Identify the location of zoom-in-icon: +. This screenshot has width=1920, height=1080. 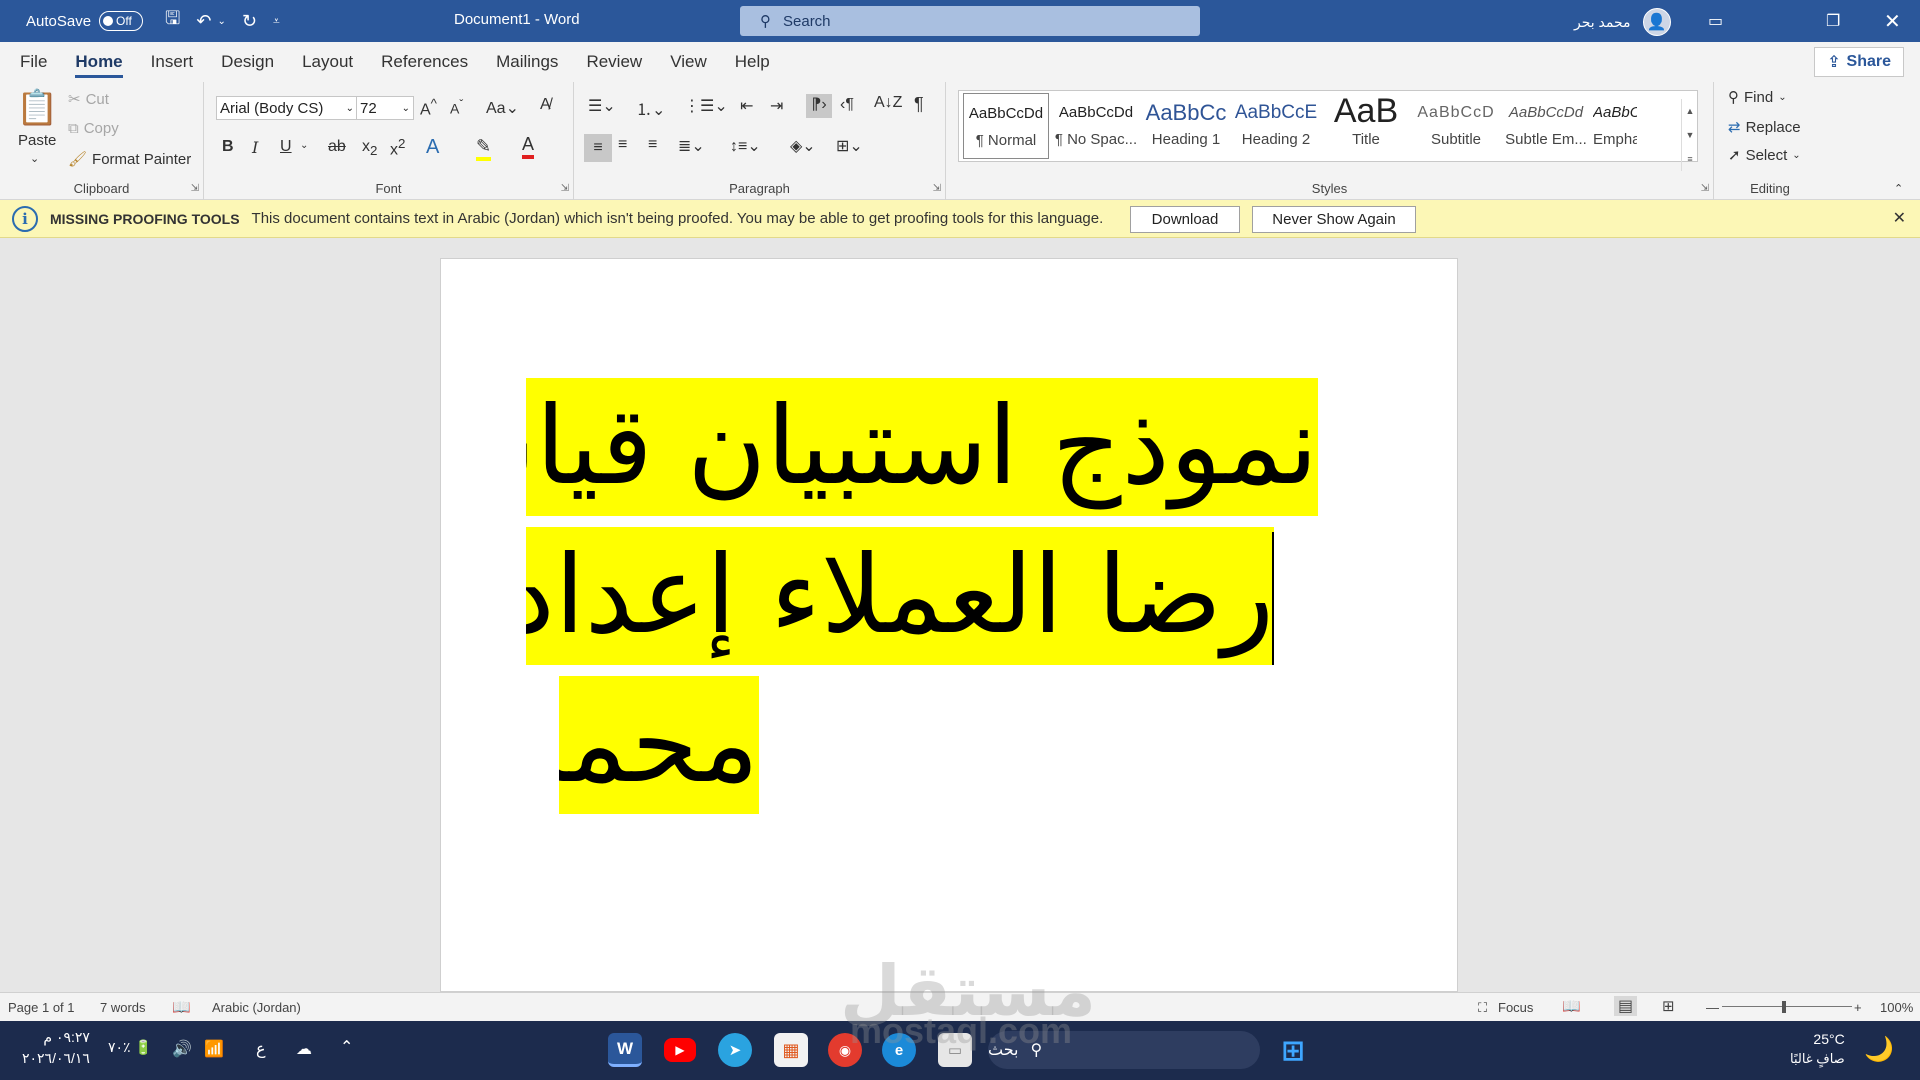
(1858, 1007).